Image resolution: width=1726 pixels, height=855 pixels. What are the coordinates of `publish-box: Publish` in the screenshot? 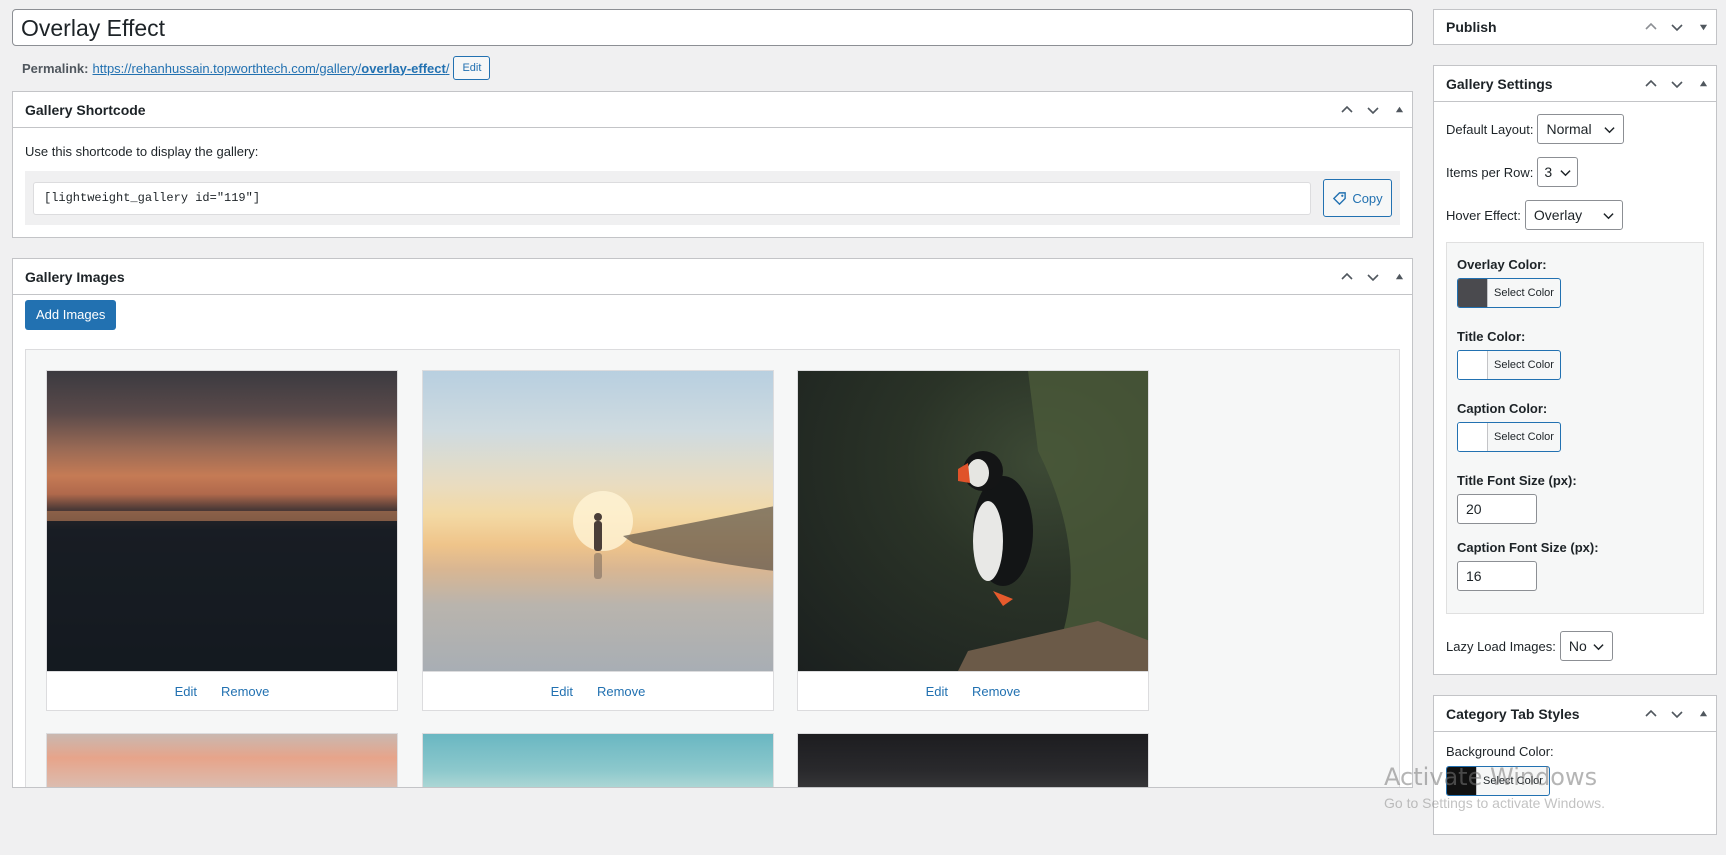 It's located at (1575, 27).